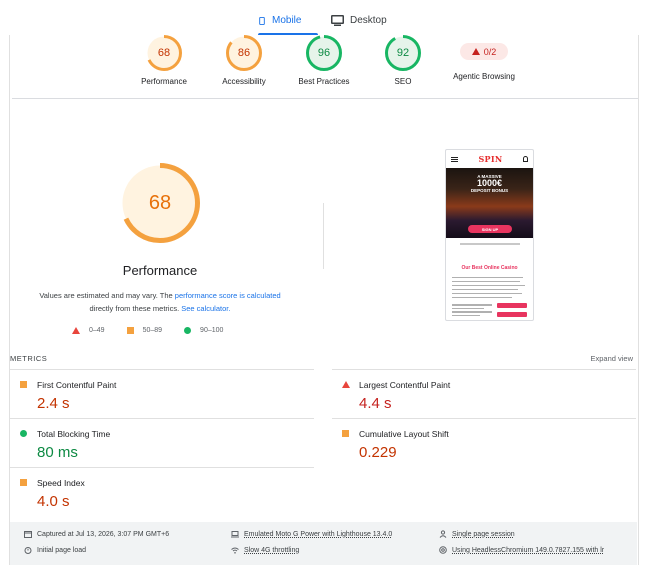 Image resolution: width=649 pixels, height=565 pixels. What do you see at coordinates (323, 236) in the screenshot?
I see `vertical-divider` at bounding box center [323, 236].